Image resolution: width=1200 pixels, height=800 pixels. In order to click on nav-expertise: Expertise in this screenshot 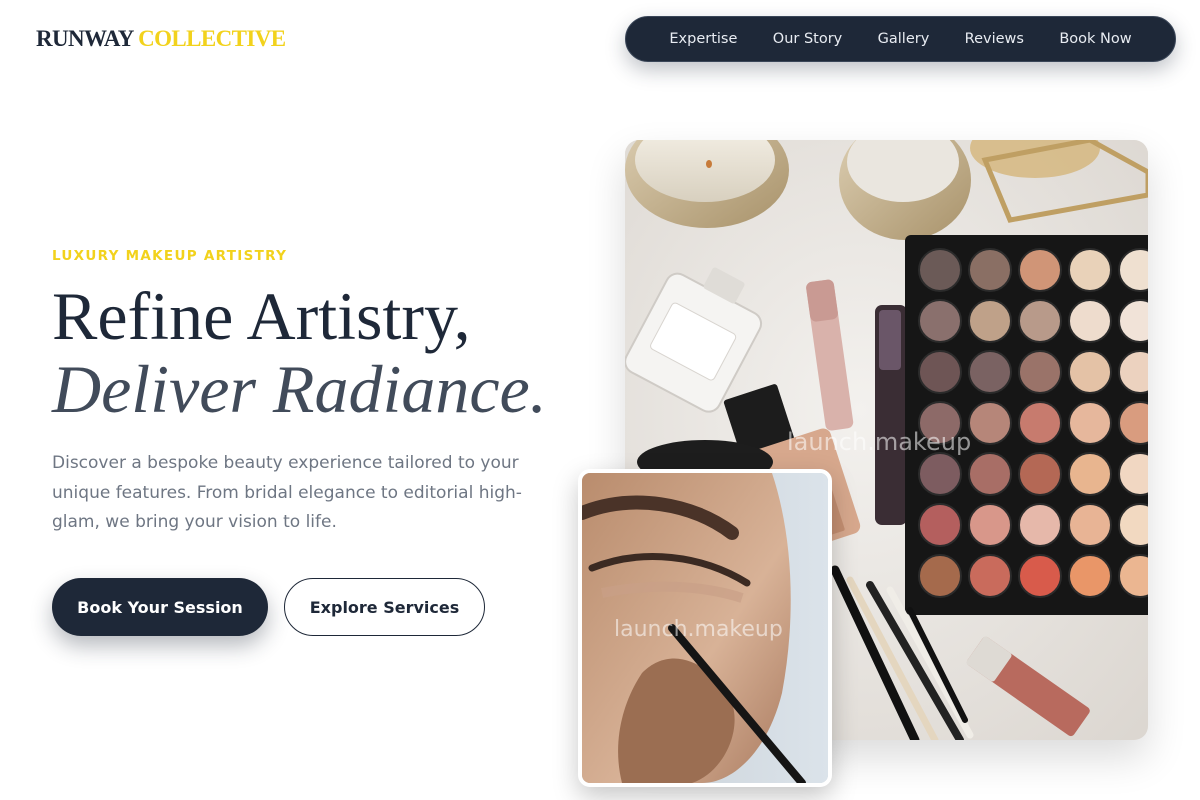, I will do `click(703, 39)`.